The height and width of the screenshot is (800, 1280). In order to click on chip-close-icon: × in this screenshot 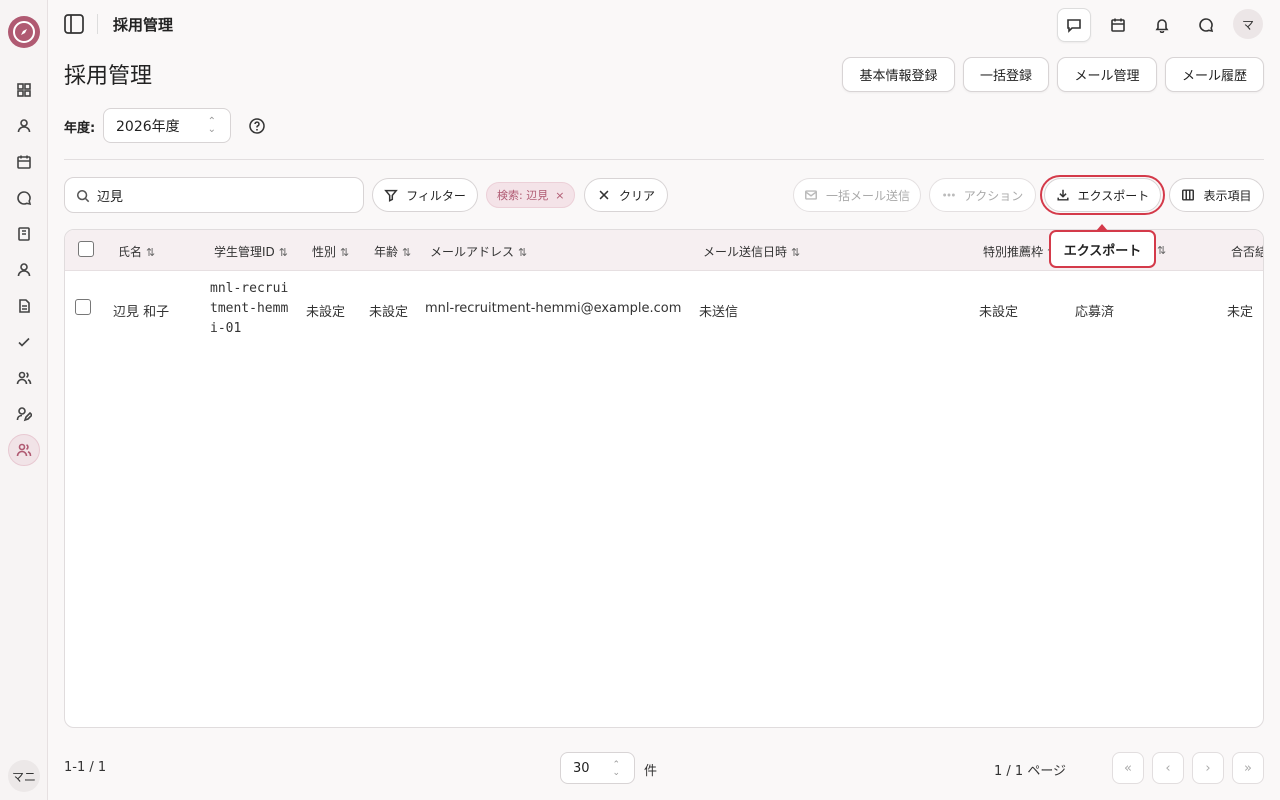, I will do `click(559, 195)`.